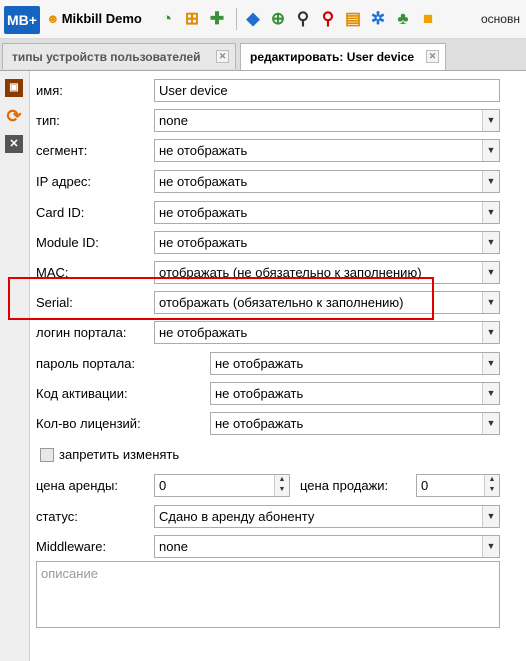 This screenshot has height=661, width=526. I want to click on app-name: ☻ Mikbill Demo, so click(94, 18).